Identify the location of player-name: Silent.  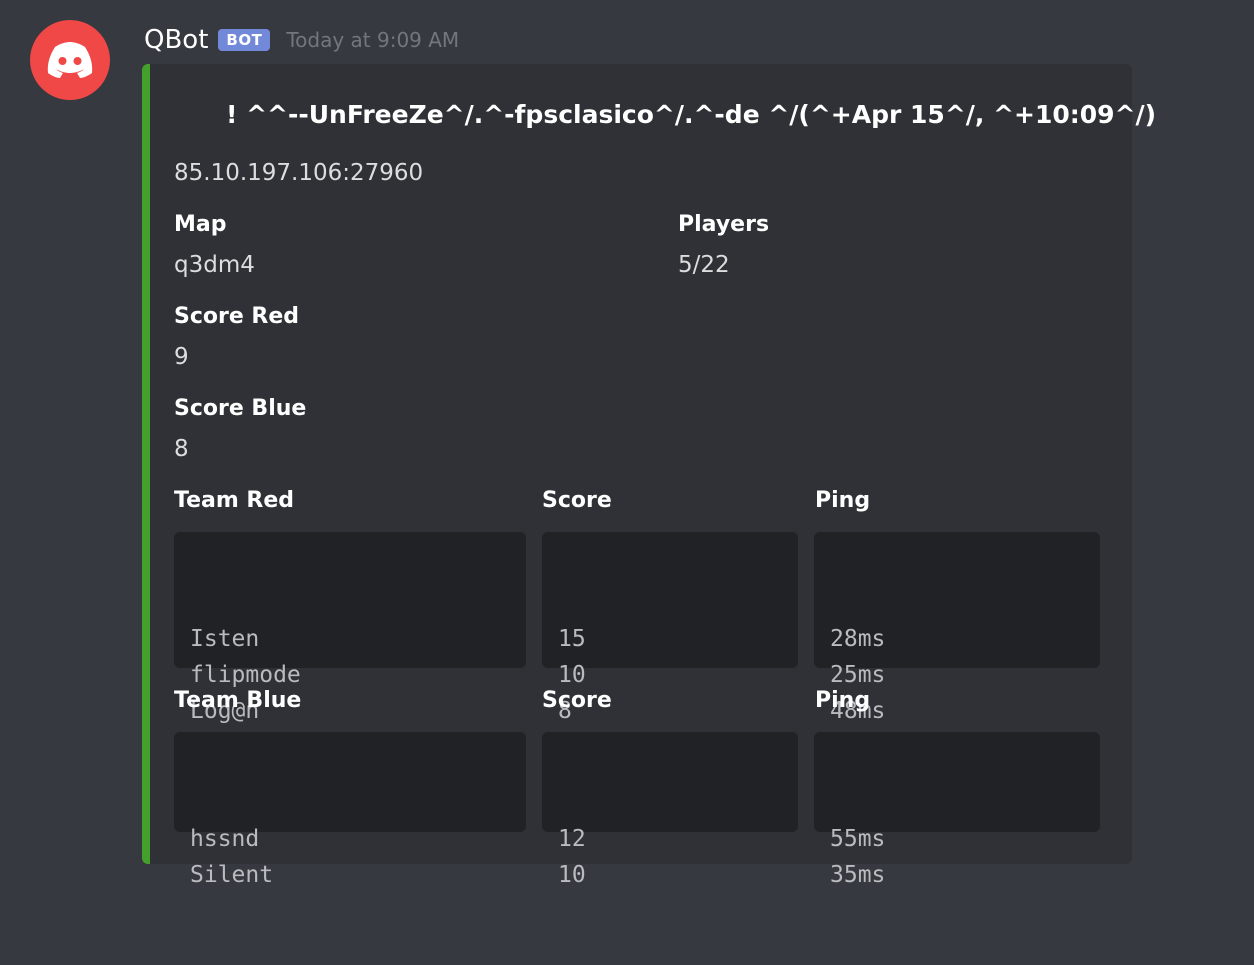
(232, 875).